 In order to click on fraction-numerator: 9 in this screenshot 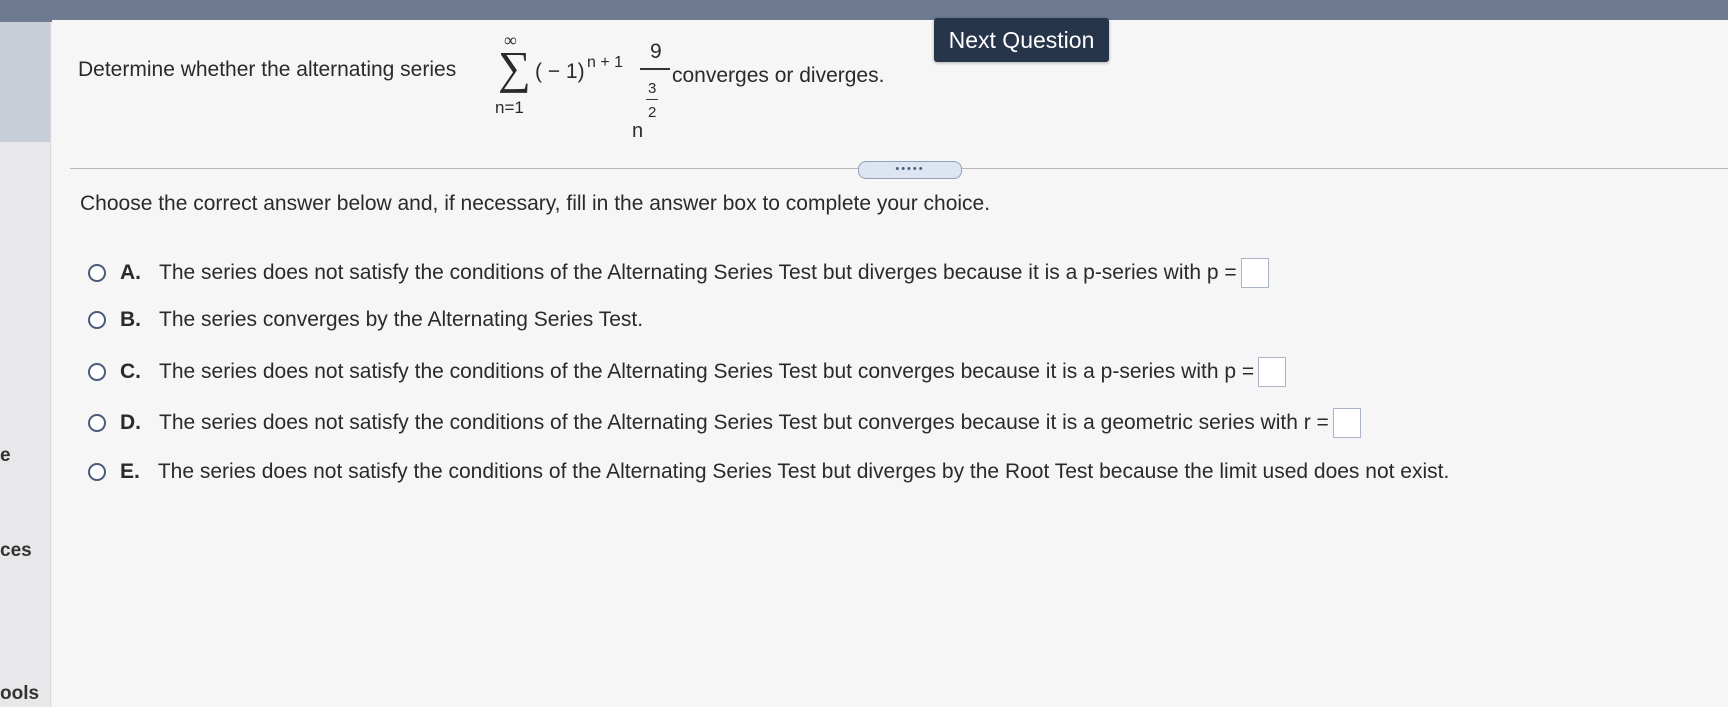, I will do `click(656, 51)`.